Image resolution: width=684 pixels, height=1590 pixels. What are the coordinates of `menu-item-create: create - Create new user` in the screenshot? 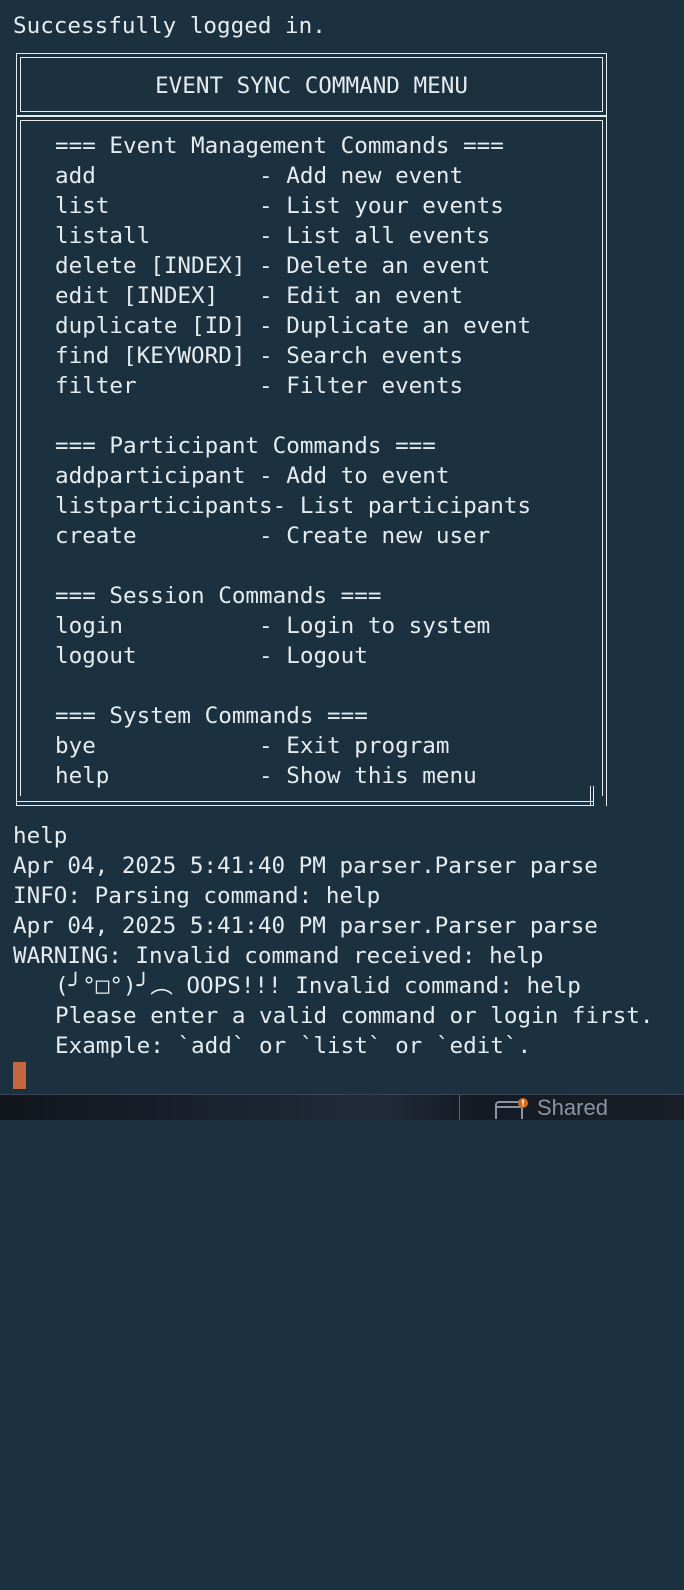 It's located at (273, 536).